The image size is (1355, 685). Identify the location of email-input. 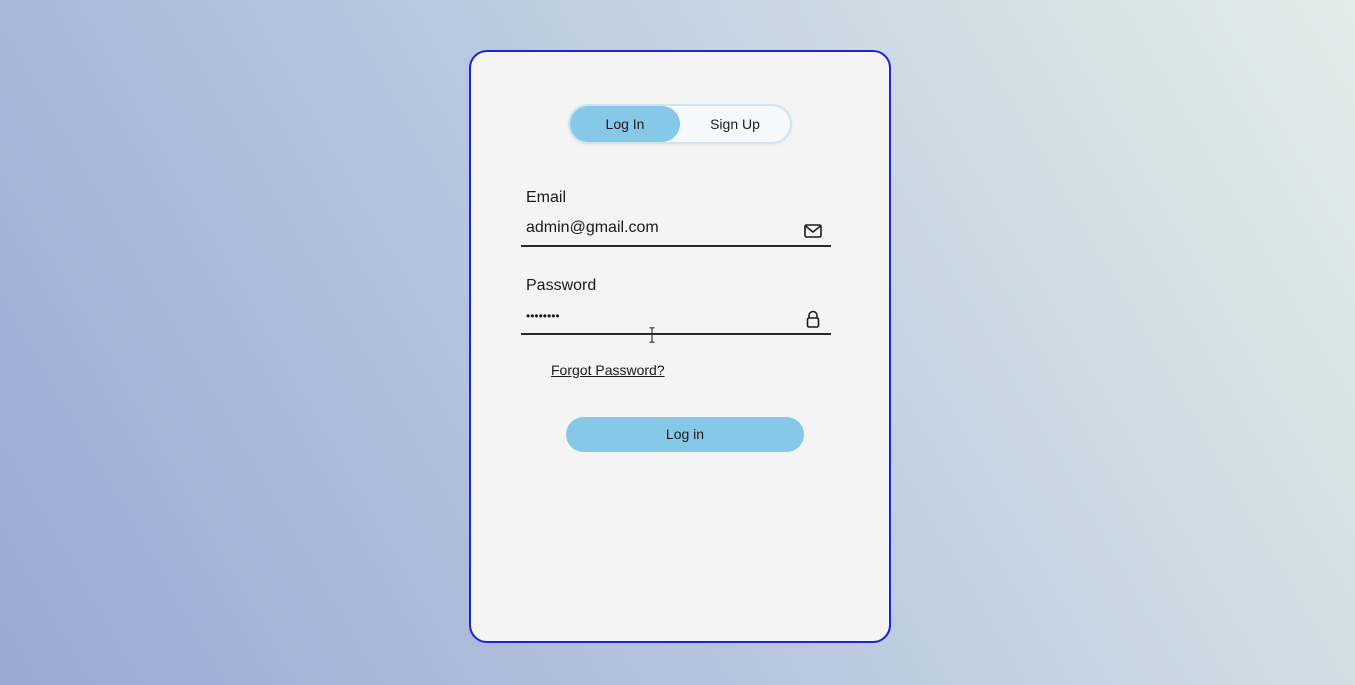
(676, 229).